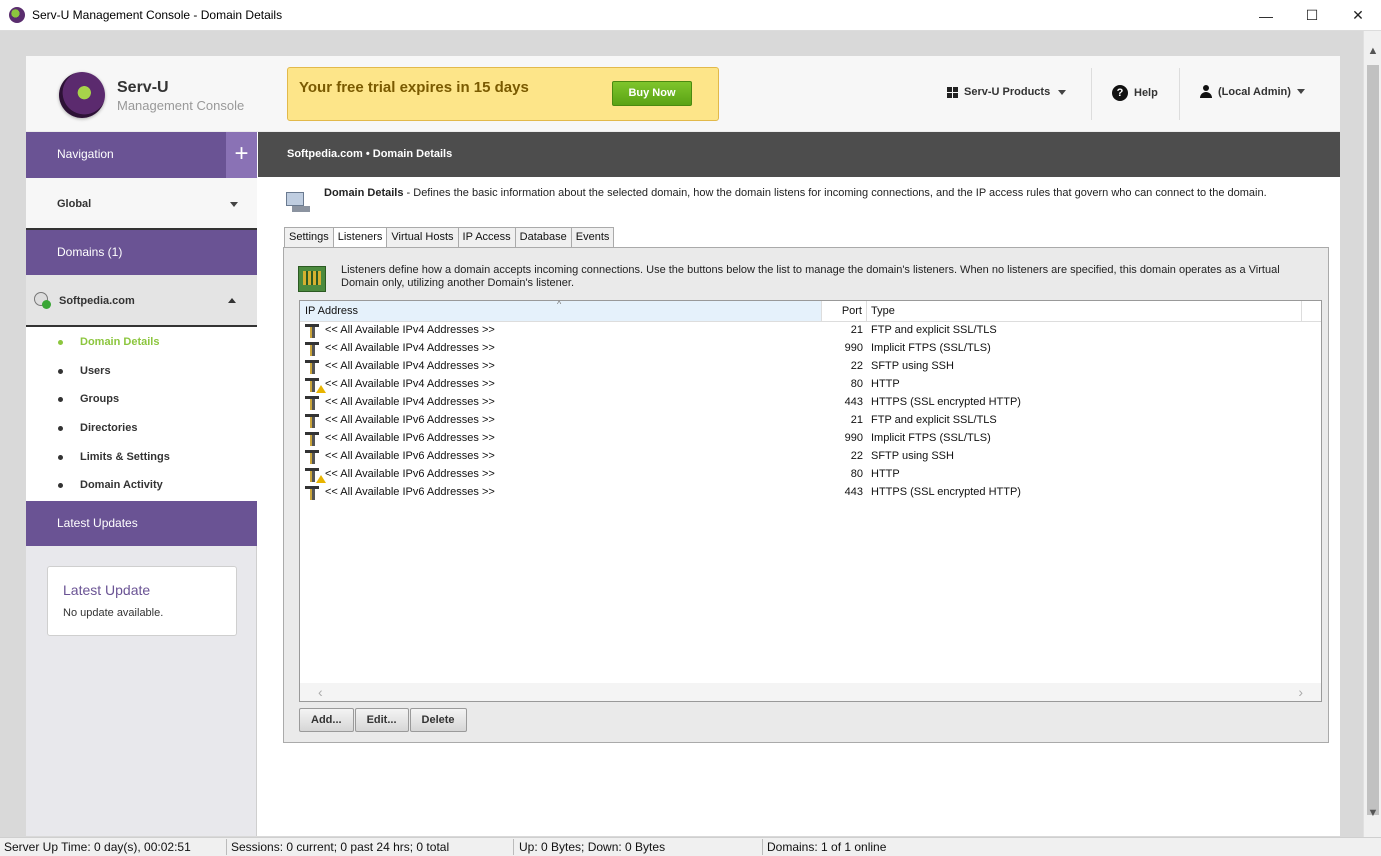 This screenshot has height=856, width=1381. I want to click on cell-type: SFTP using SSH, so click(912, 366).